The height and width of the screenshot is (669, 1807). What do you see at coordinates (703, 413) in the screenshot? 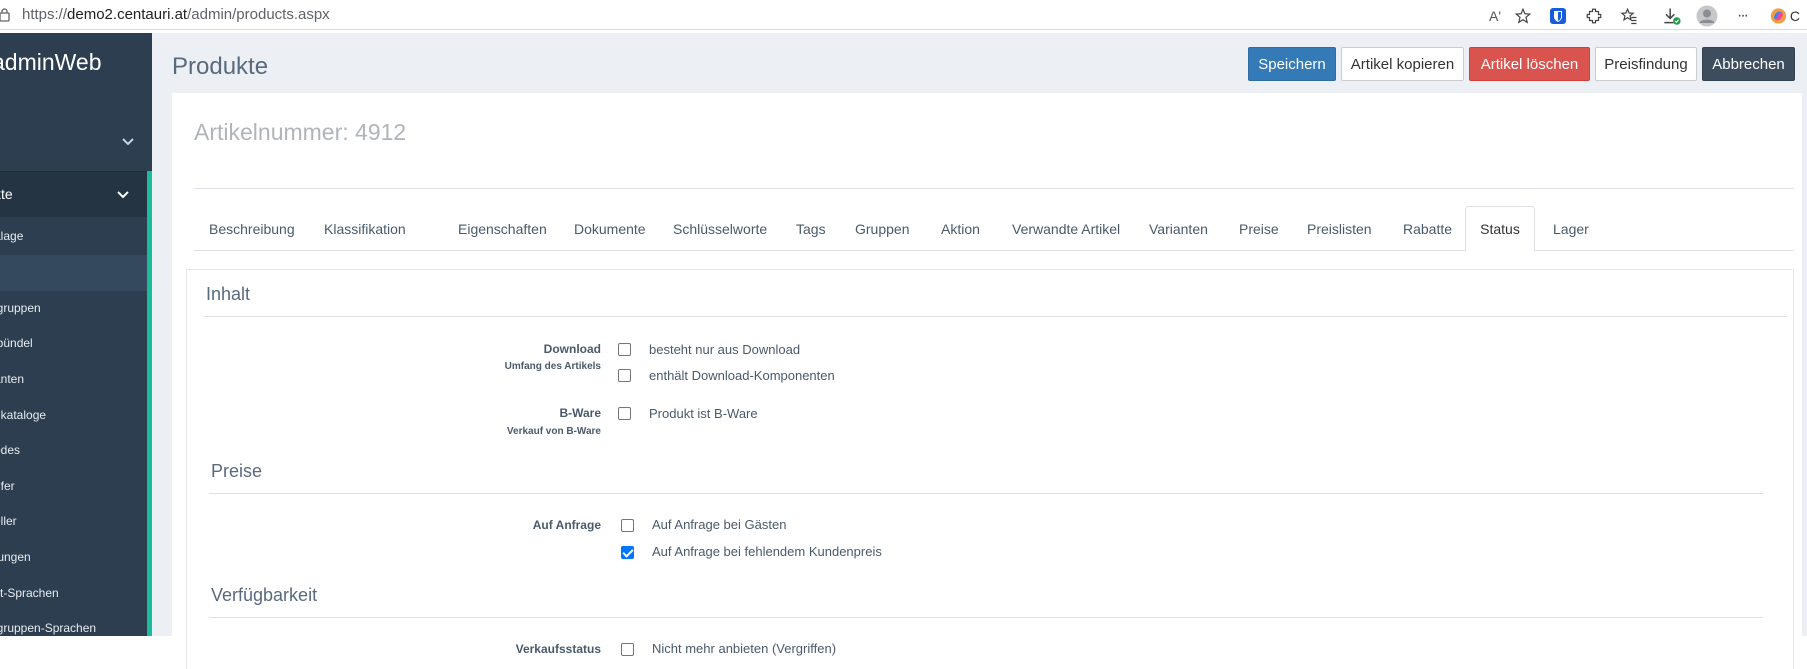
I see `bware-option-label: Produkt ist B-Ware` at bounding box center [703, 413].